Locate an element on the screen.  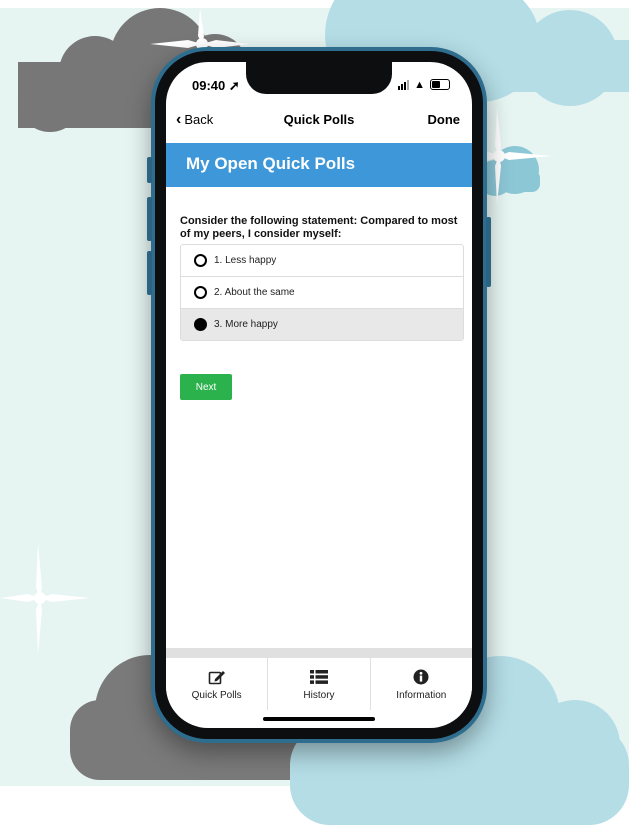
notch is located at coordinates (319, 78).